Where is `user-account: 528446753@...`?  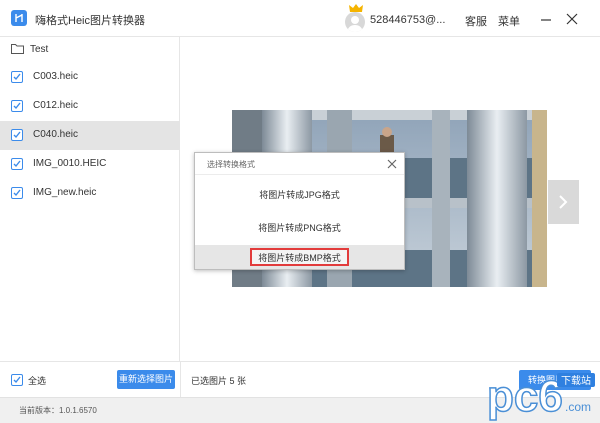 user-account: 528446753@... is located at coordinates (404, 19).